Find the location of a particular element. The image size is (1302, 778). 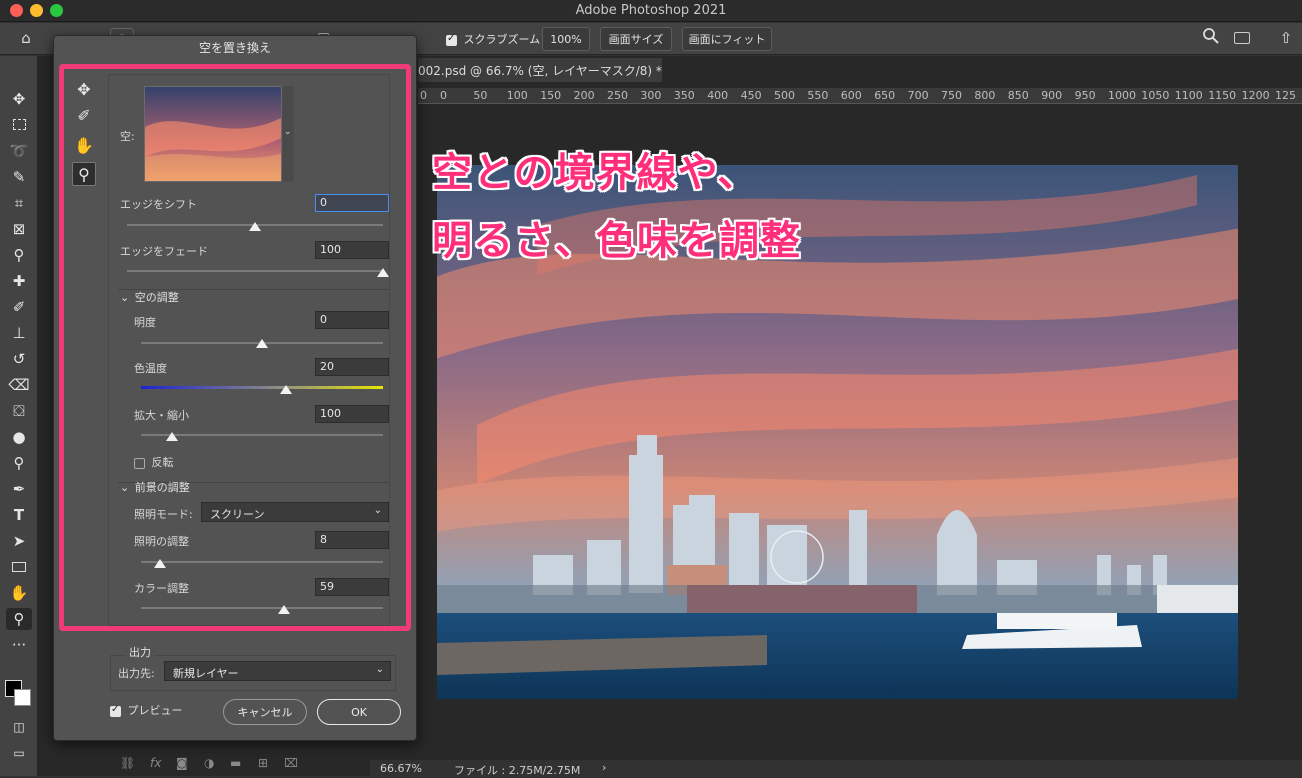

marquee-tool-icon is located at coordinates (19, 125).